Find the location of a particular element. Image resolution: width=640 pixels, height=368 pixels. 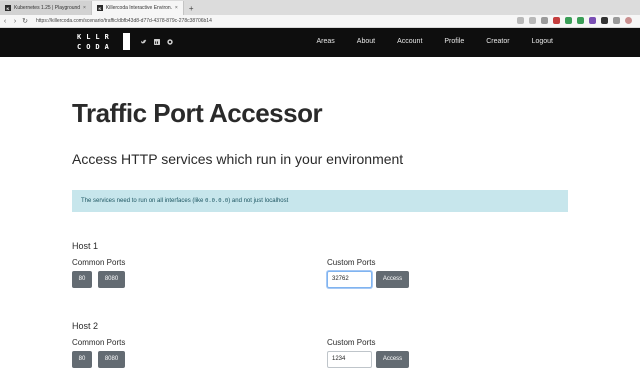

github-icon is located at coordinates (170, 42).